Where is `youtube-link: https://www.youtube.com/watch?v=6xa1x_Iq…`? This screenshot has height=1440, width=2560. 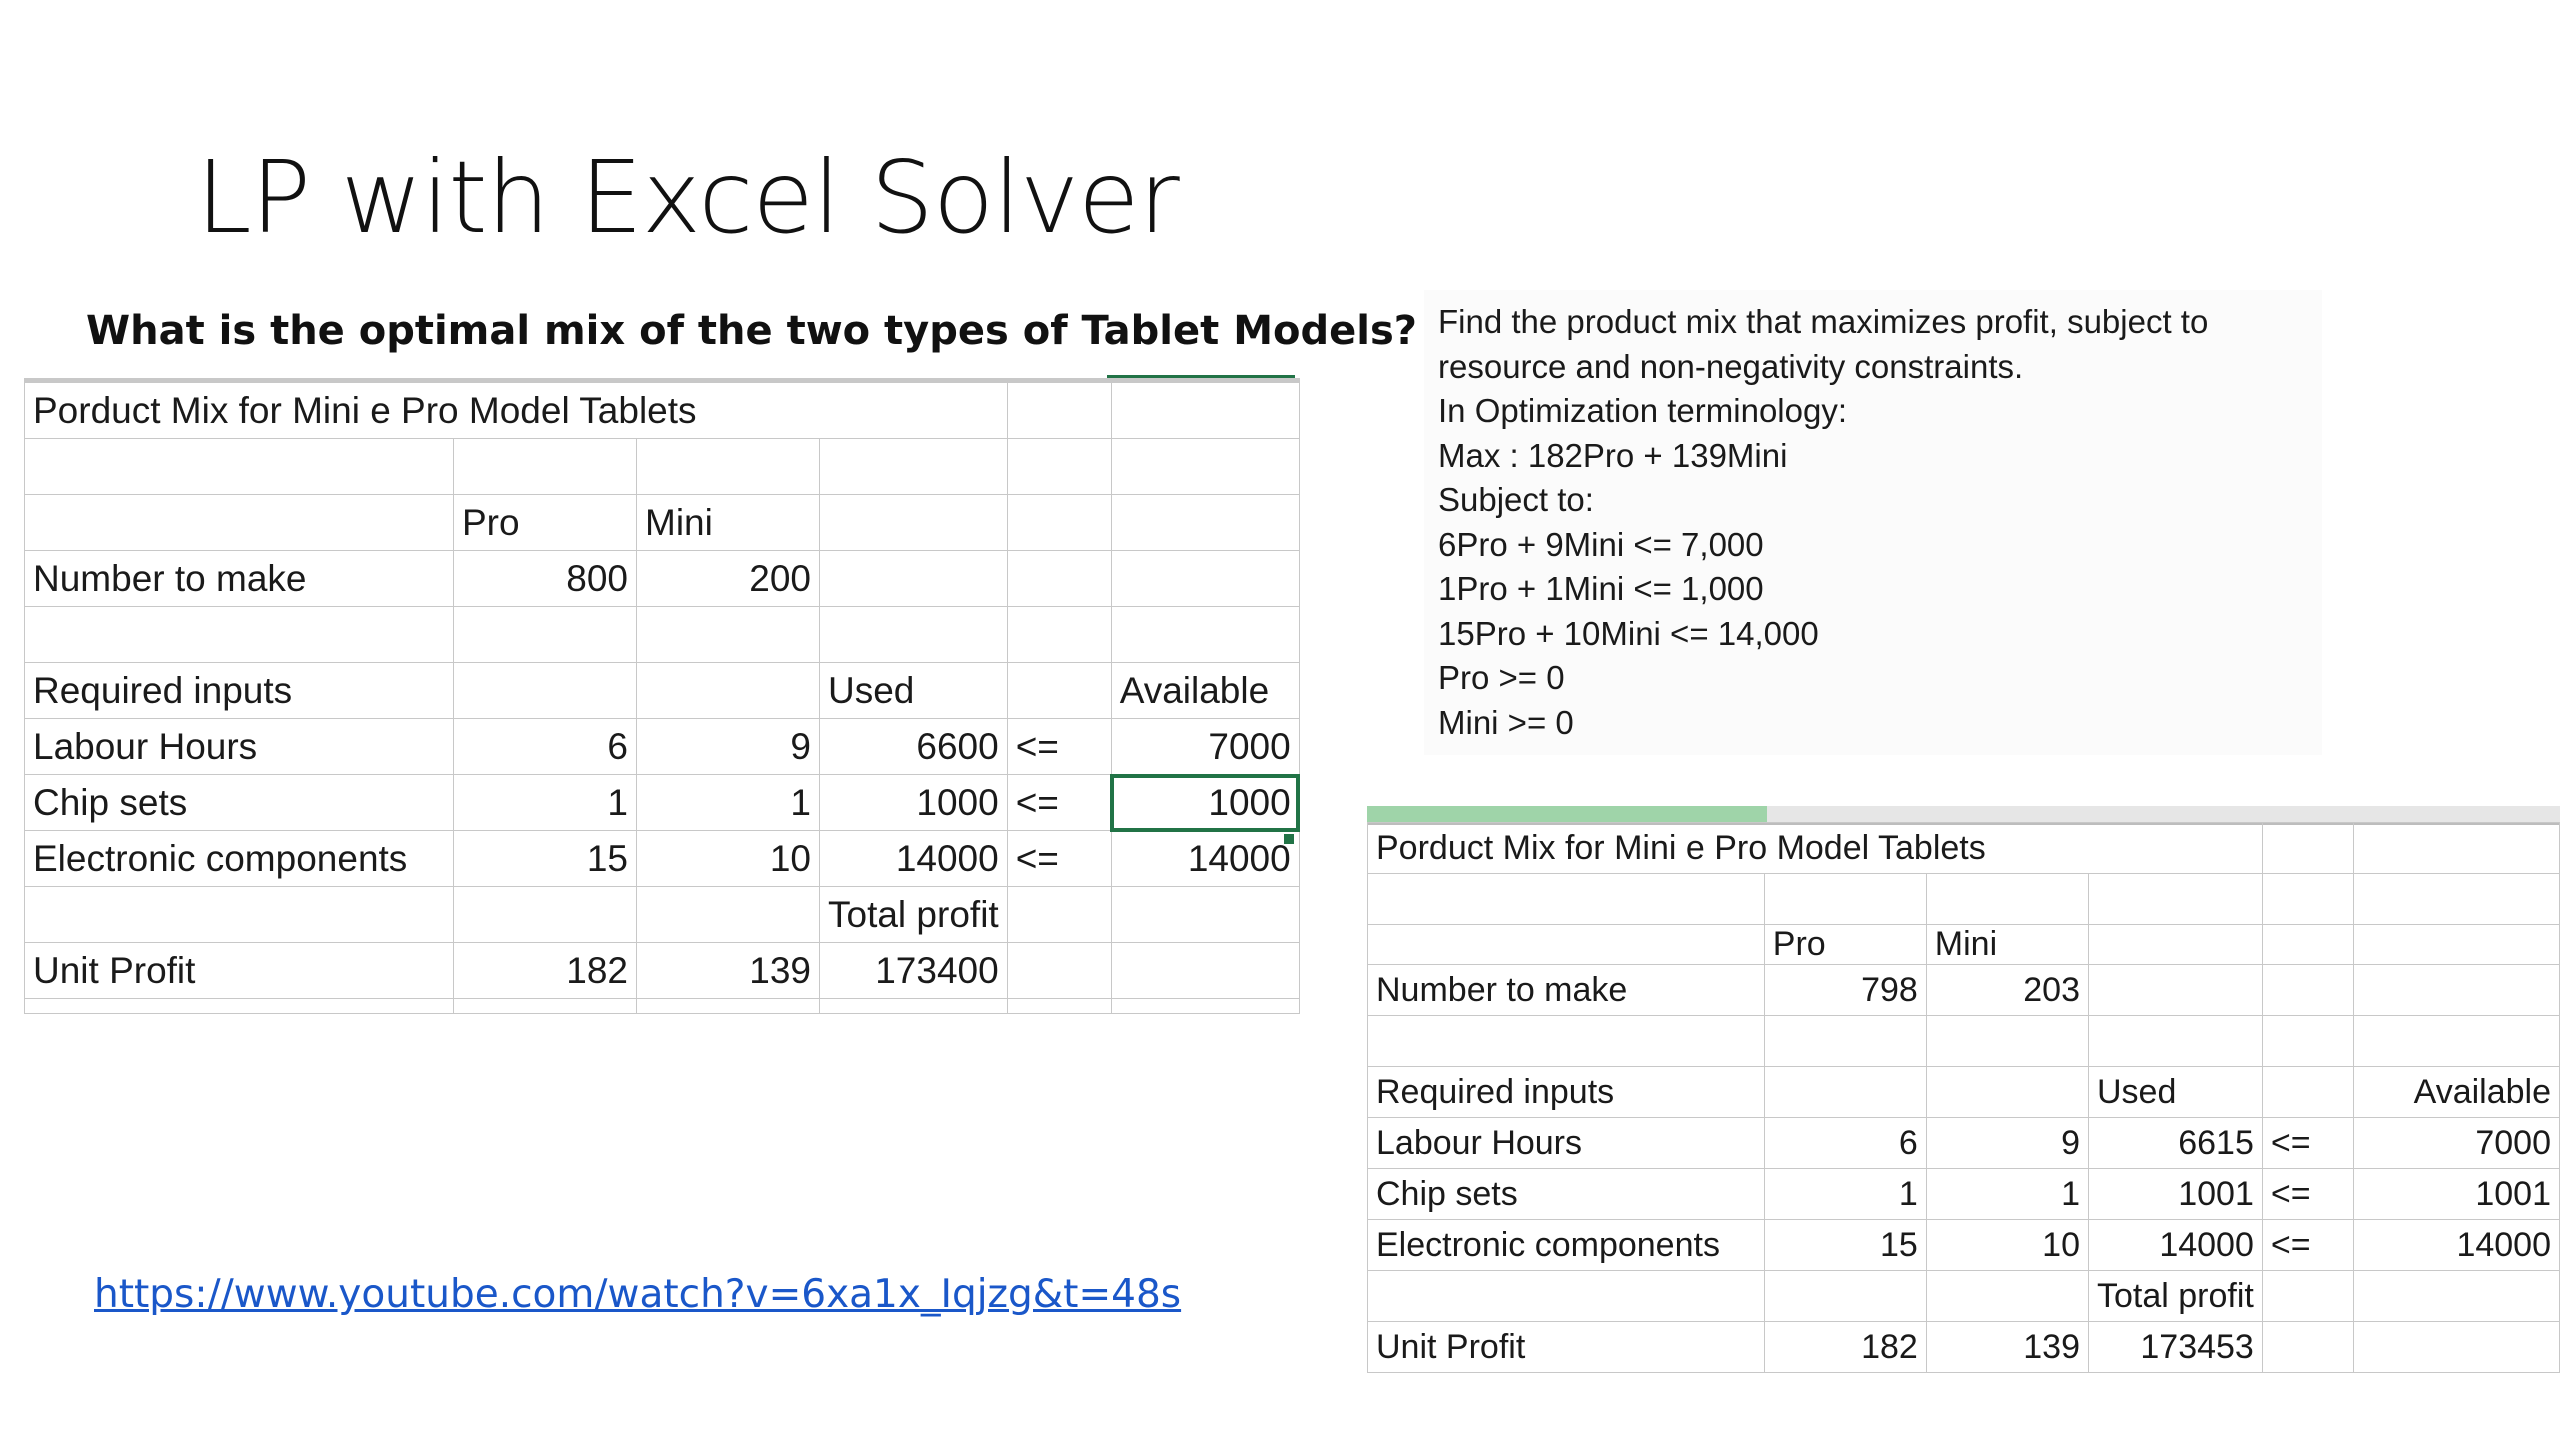
youtube-link: https://www.youtube.com/watch?v=6xa1x_Iq… is located at coordinates (637, 1294).